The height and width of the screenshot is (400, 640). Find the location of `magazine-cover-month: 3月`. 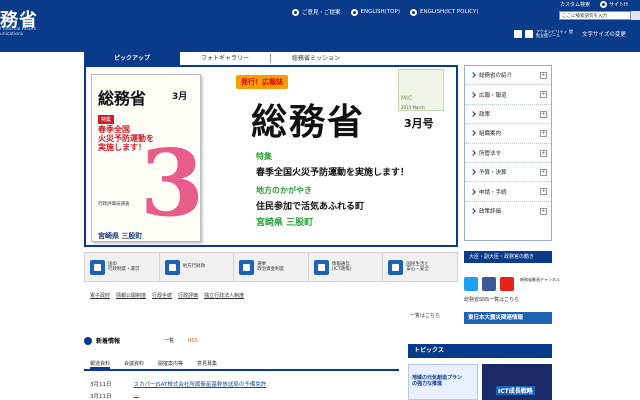

magazine-cover-month: 3月 is located at coordinates (180, 97).